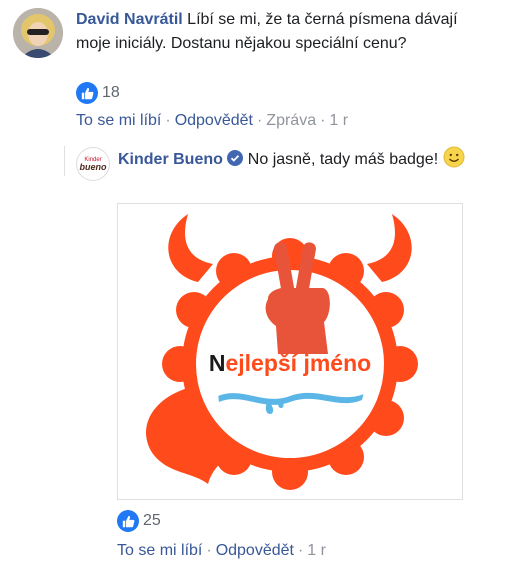 The image size is (512, 572). What do you see at coordinates (343, 159) in the screenshot?
I see `reply-text: No jasně, tady máš badge!` at bounding box center [343, 159].